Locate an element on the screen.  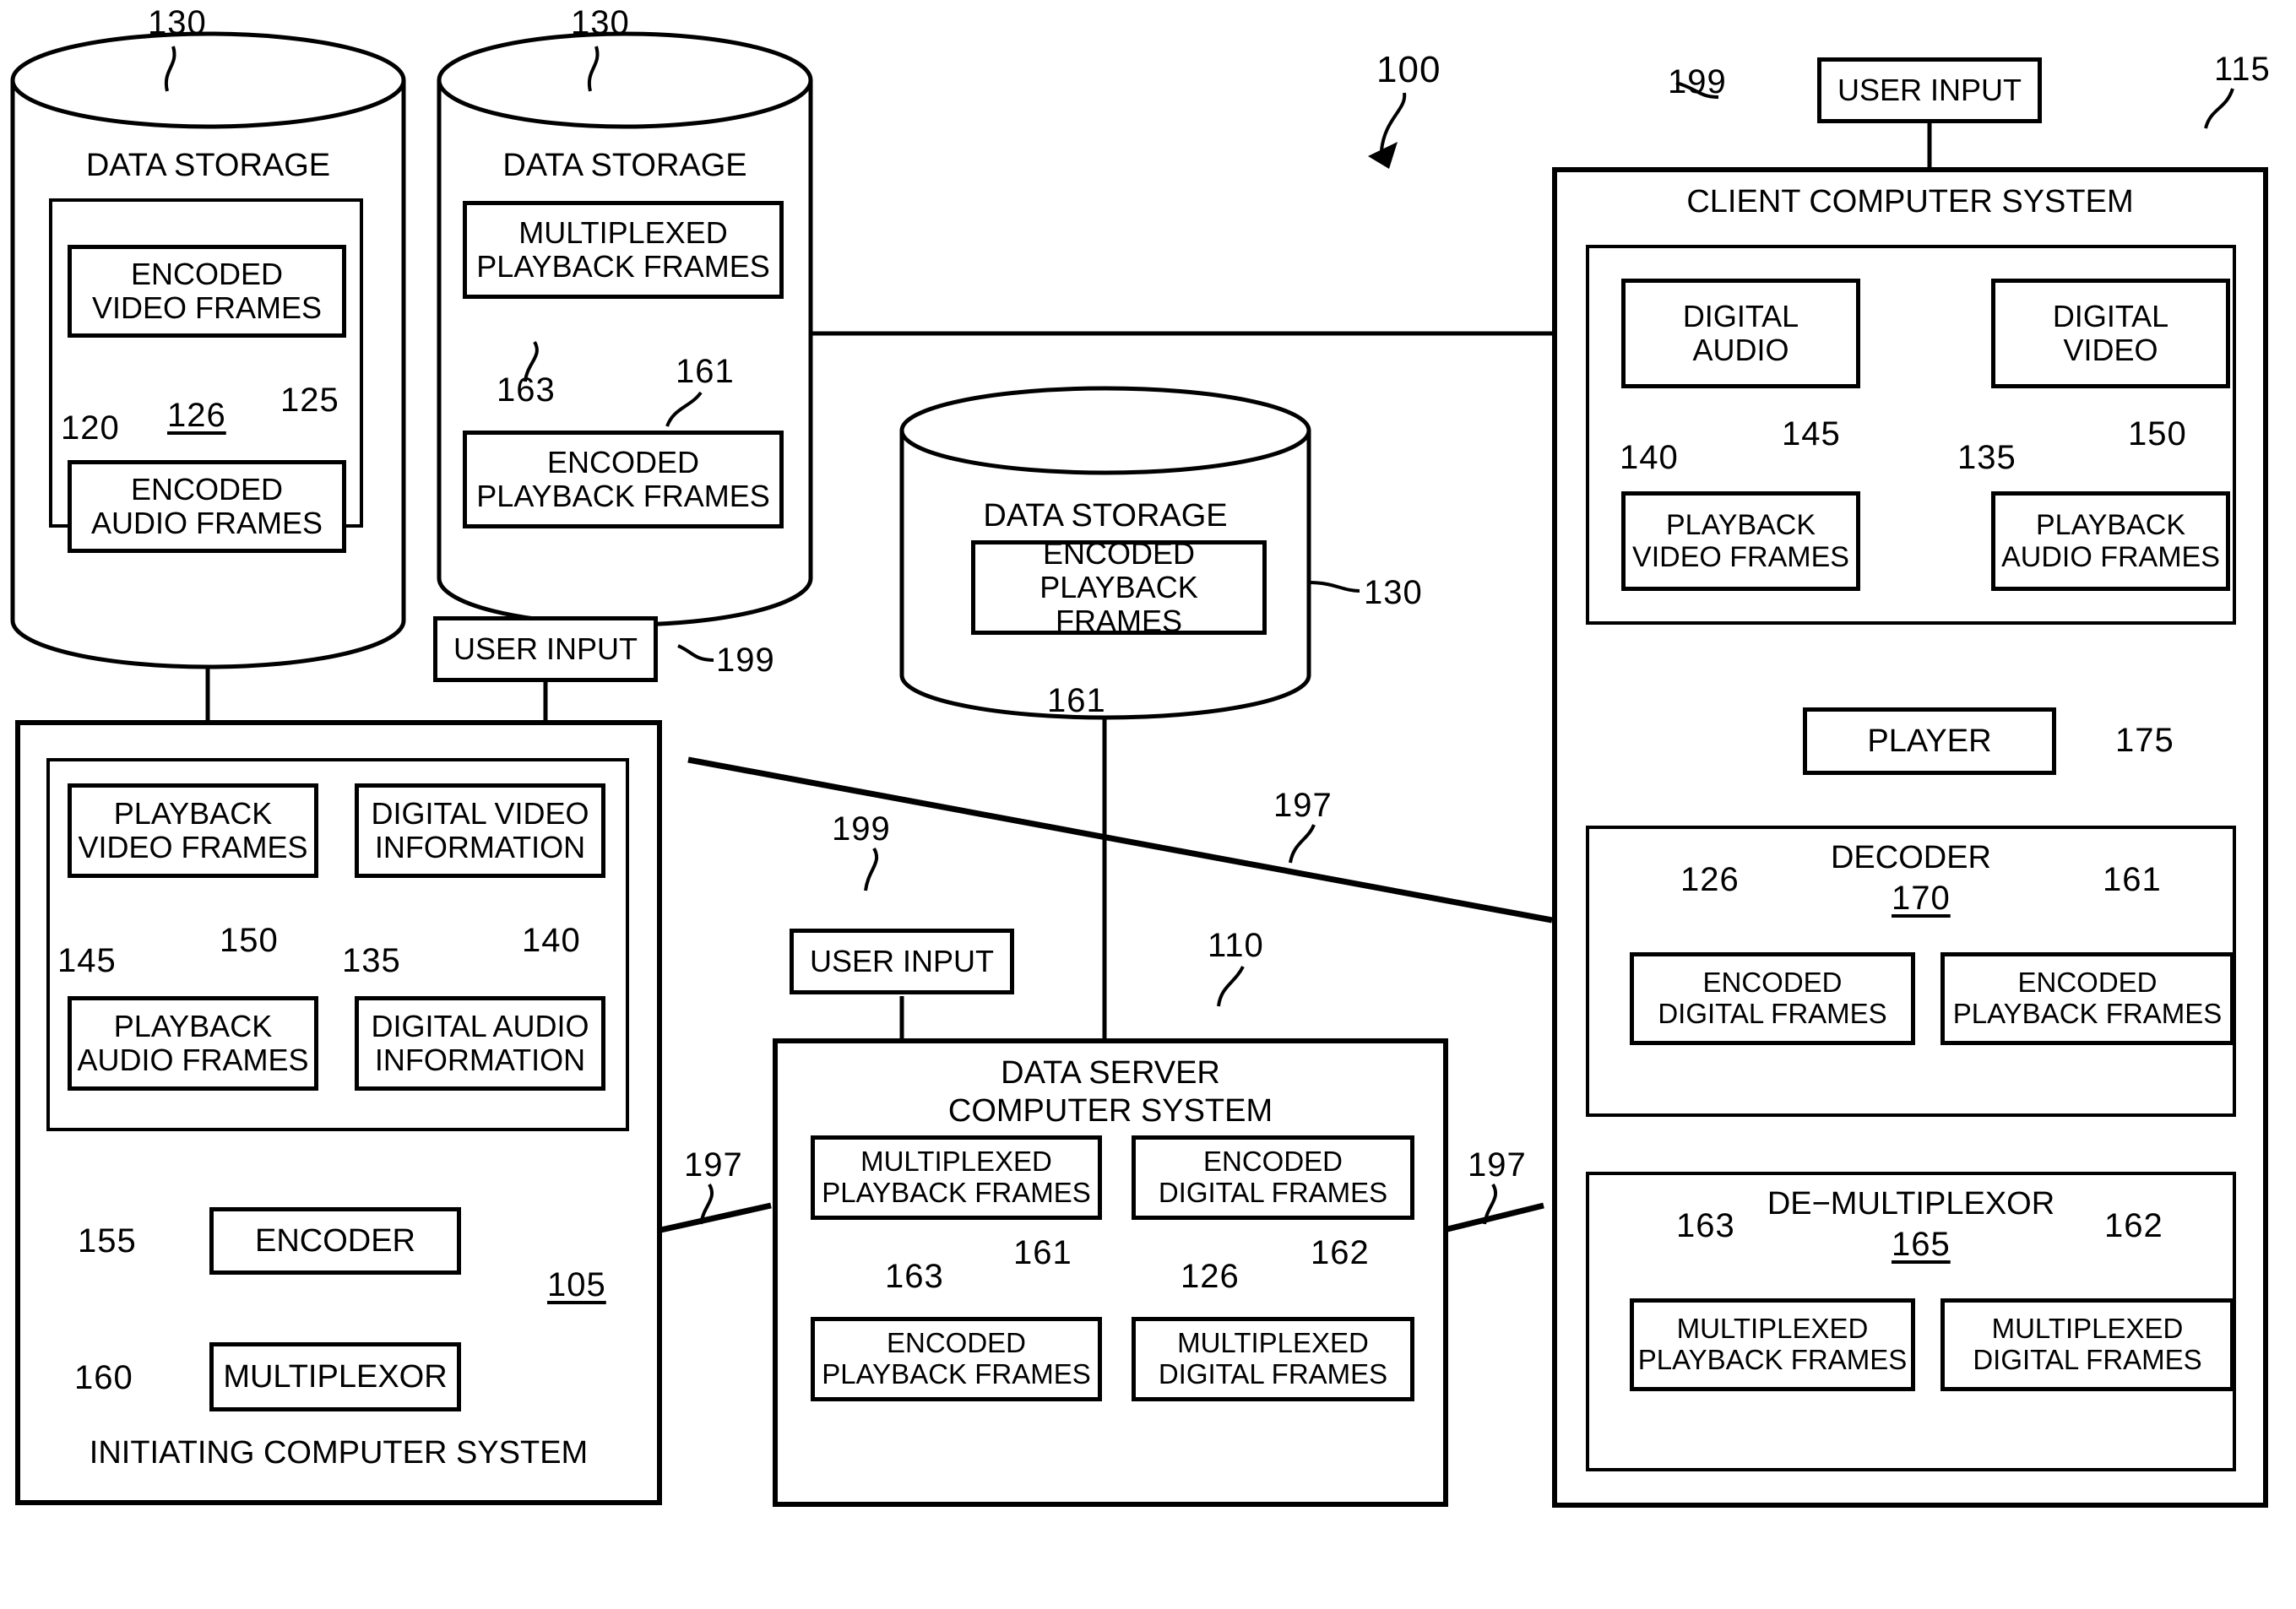
digital-audio-information-box: DIGITAL AUDIO INFORMATION is located at coordinates (480, 1043).